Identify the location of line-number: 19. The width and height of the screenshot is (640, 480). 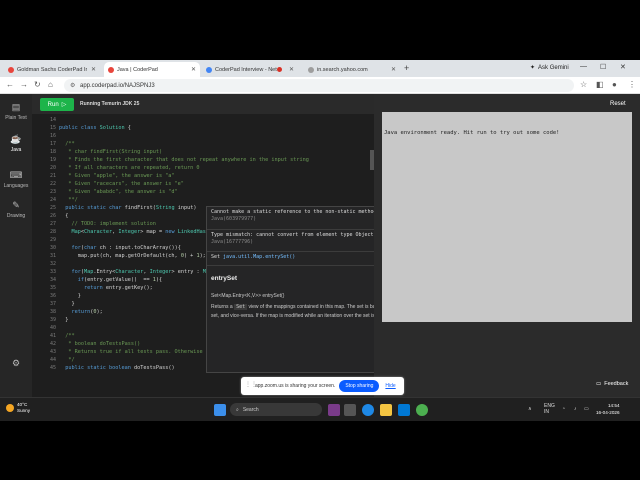
(52, 160).